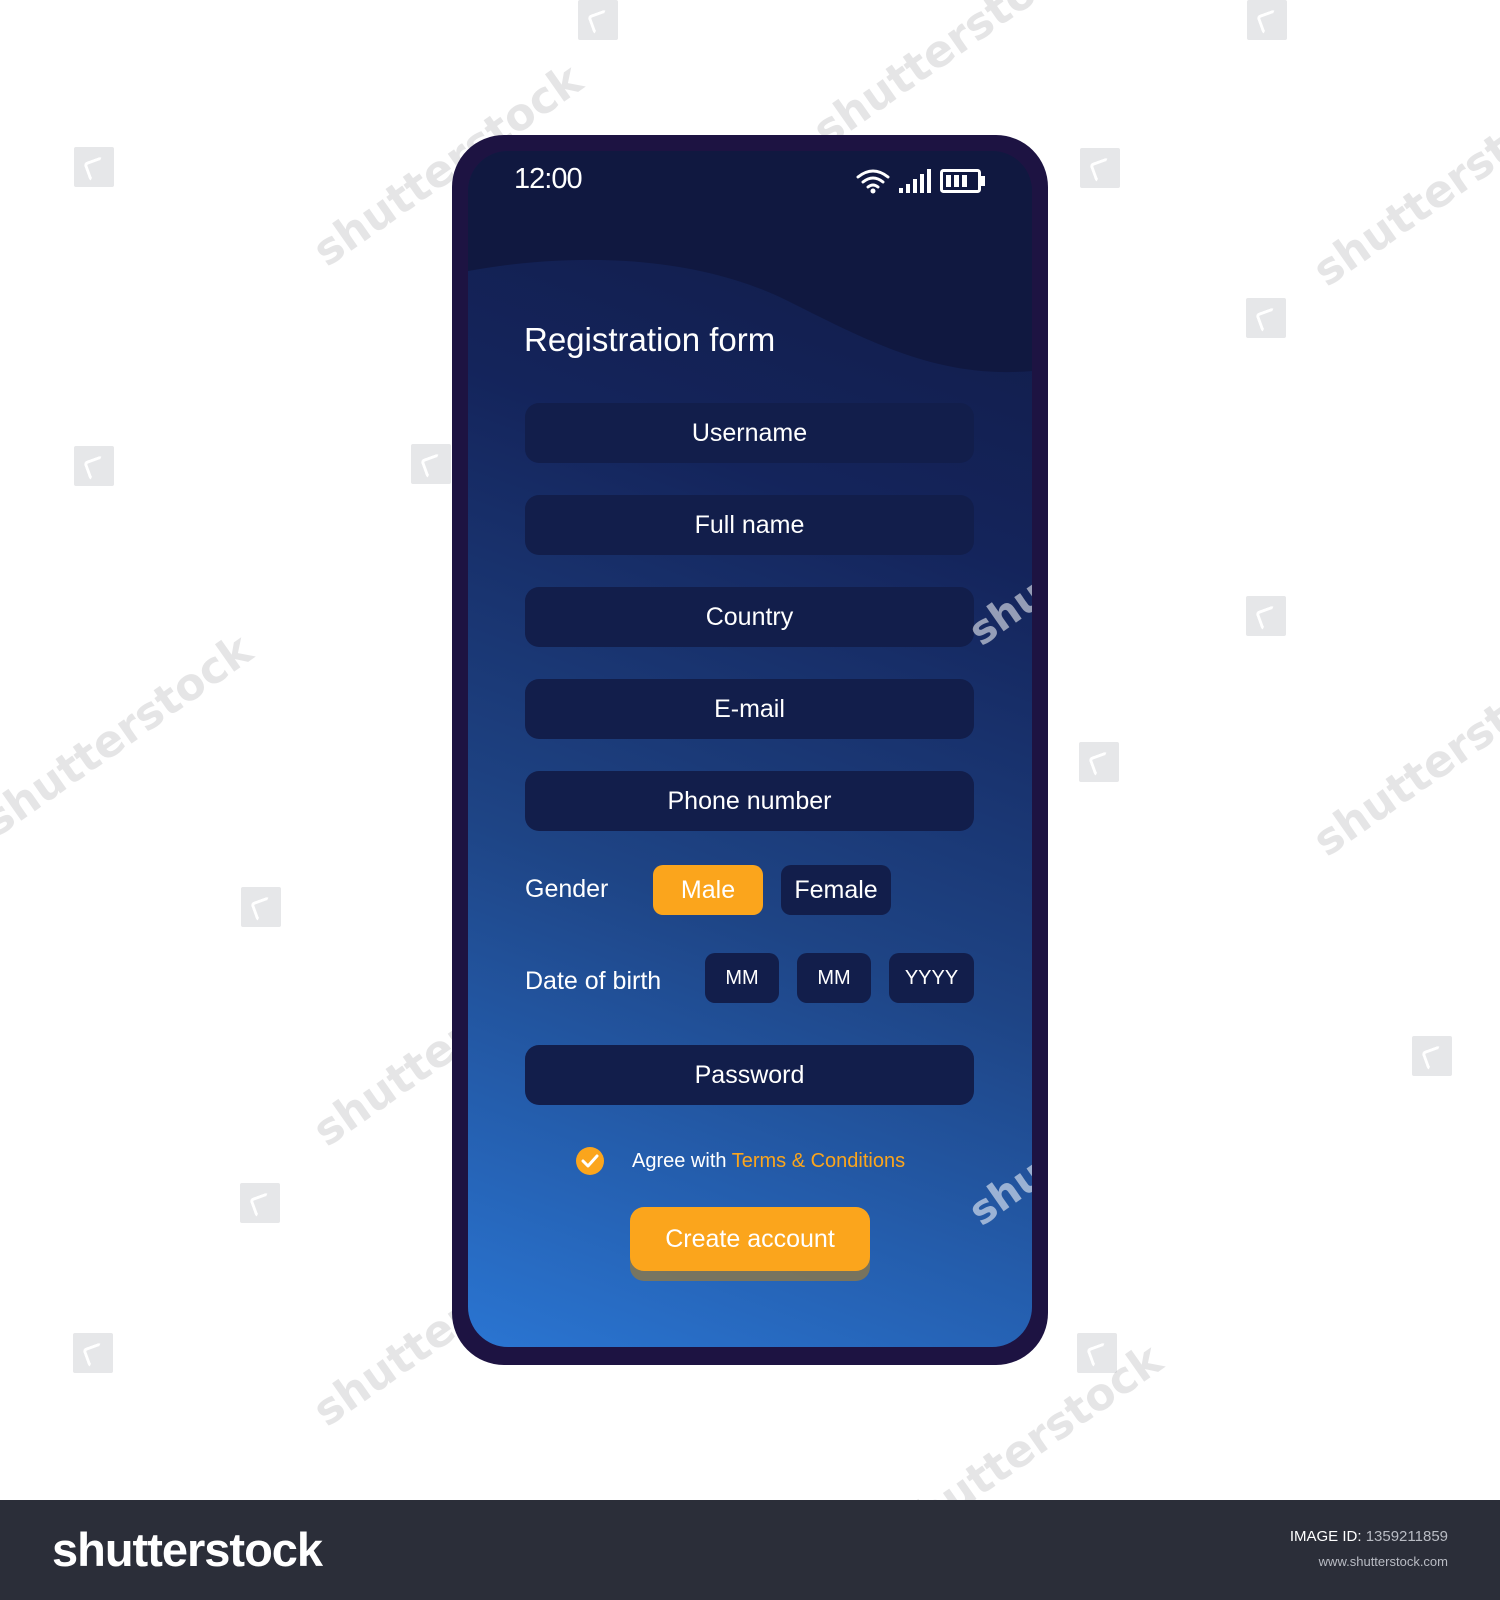 This screenshot has height=1600, width=1500. Describe the element at coordinates (818, 1161) in the screenshot. I see `terms-link: Terms & Conditions` at that location.